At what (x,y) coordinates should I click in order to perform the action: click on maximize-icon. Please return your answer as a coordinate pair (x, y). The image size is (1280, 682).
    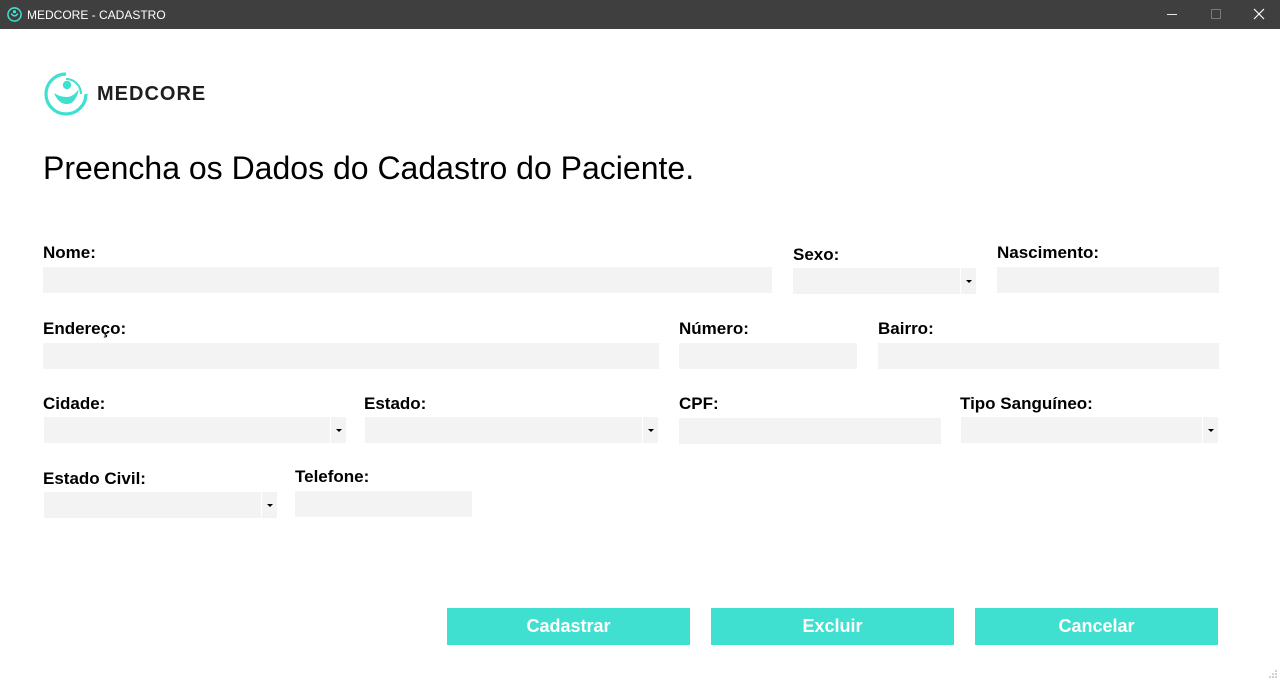
    Looking at the image, I should click on (1216, 14).